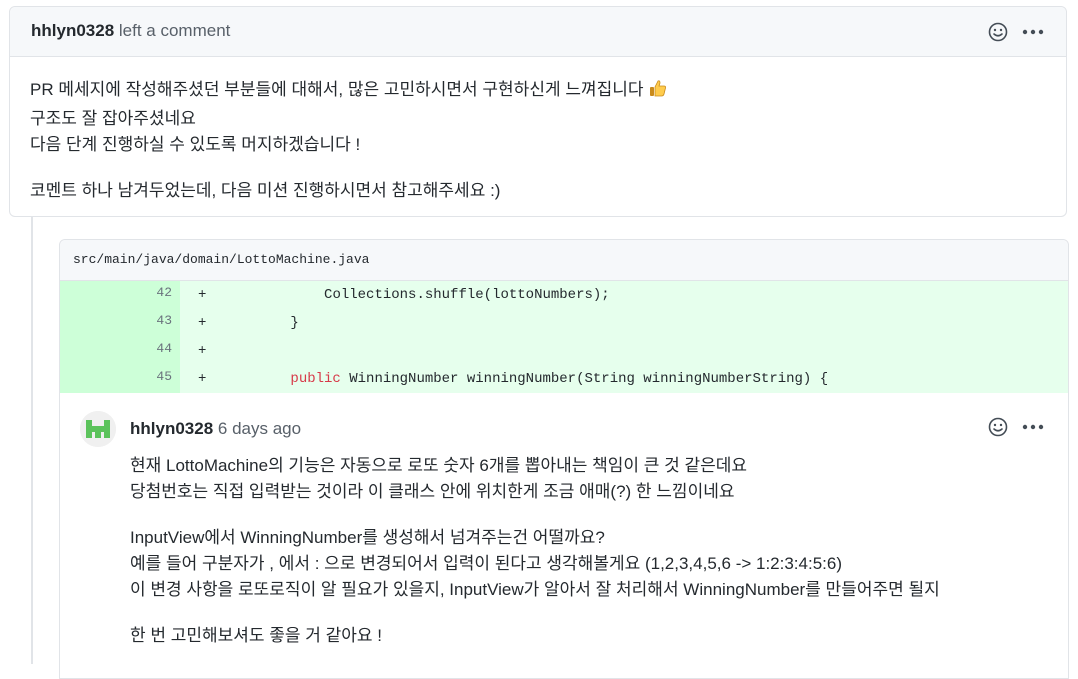  Describe the element at coordinates (120, 295) in the screenshot. I see `line-number: 42` at that location.